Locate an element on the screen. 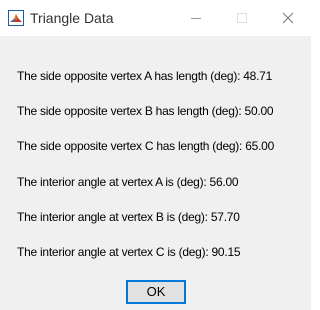 The height and width of the screenshot is (310, 320). title-bar: Triangle Data is located at coordinates (155, 18).